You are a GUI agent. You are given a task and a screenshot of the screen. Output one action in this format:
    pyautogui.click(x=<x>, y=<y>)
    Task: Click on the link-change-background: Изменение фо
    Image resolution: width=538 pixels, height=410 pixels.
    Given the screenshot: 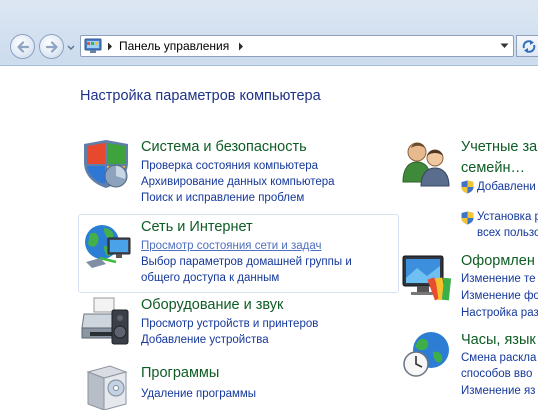 What is the action you would take?
    pyautogui.click(x=499, y=296)
    